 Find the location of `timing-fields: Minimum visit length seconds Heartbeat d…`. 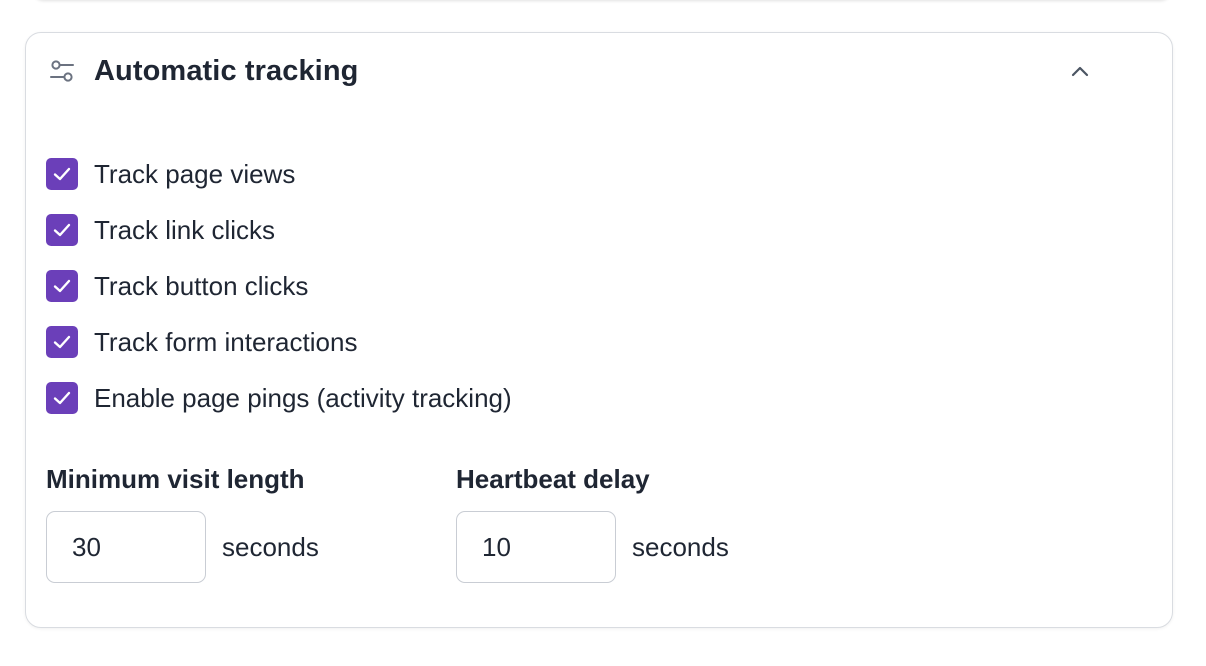

timing-fields: Minimum visit length seconds Heartbeat d… is located at coordinates (456, 522).